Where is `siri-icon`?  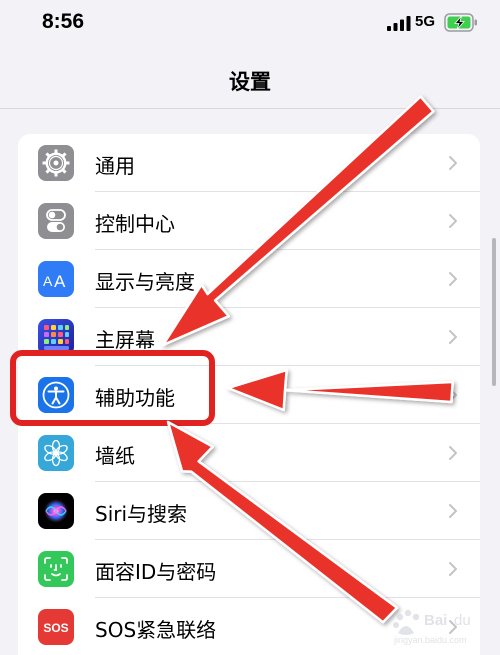 siri-icon is located at coordinates (56, 511).